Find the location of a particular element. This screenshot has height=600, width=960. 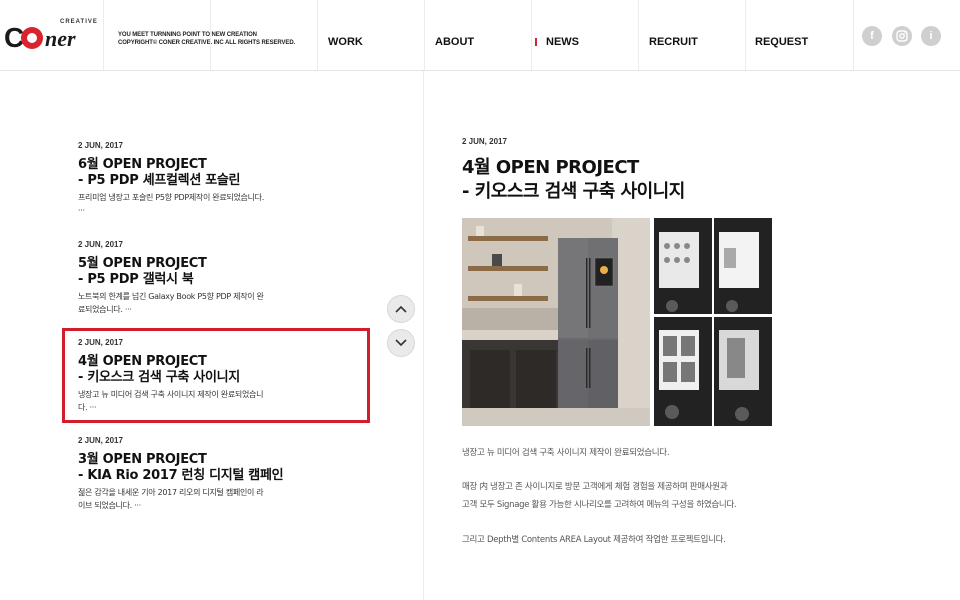

news-title: 4월 OPEN PROJECT - 키오스크 검색 구축 사이니지 is located at coordinates (220, 370).